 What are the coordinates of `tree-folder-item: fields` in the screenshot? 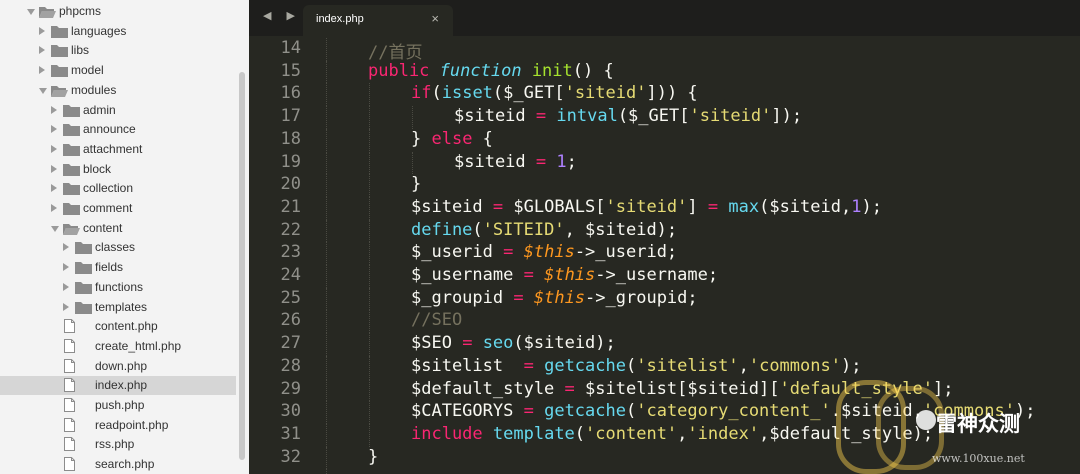 It's located at (118, 267).